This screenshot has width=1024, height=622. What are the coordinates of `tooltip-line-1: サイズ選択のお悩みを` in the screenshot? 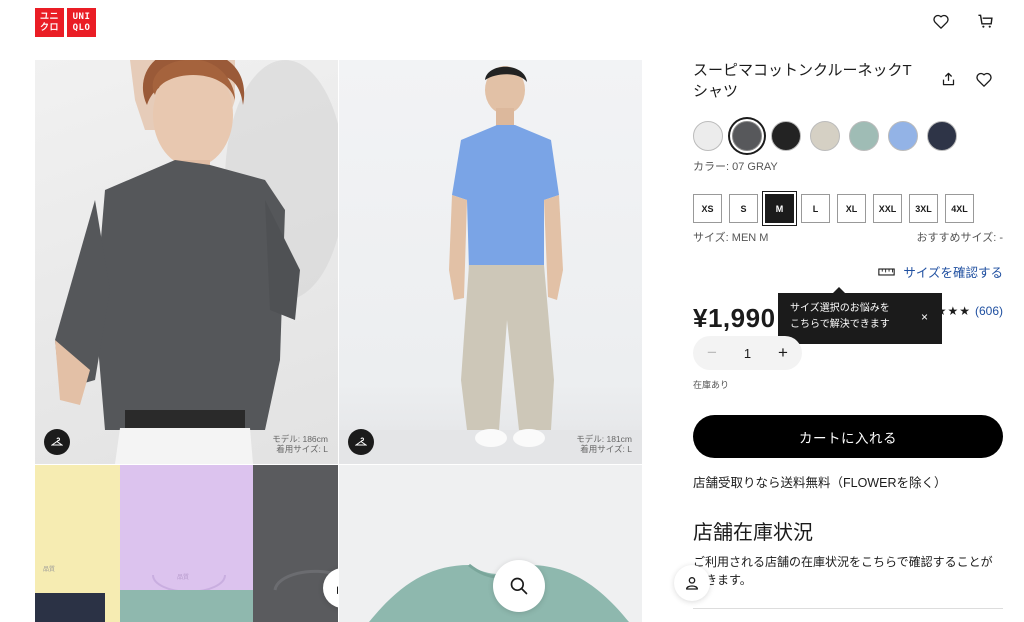 It's located at (840, 308).